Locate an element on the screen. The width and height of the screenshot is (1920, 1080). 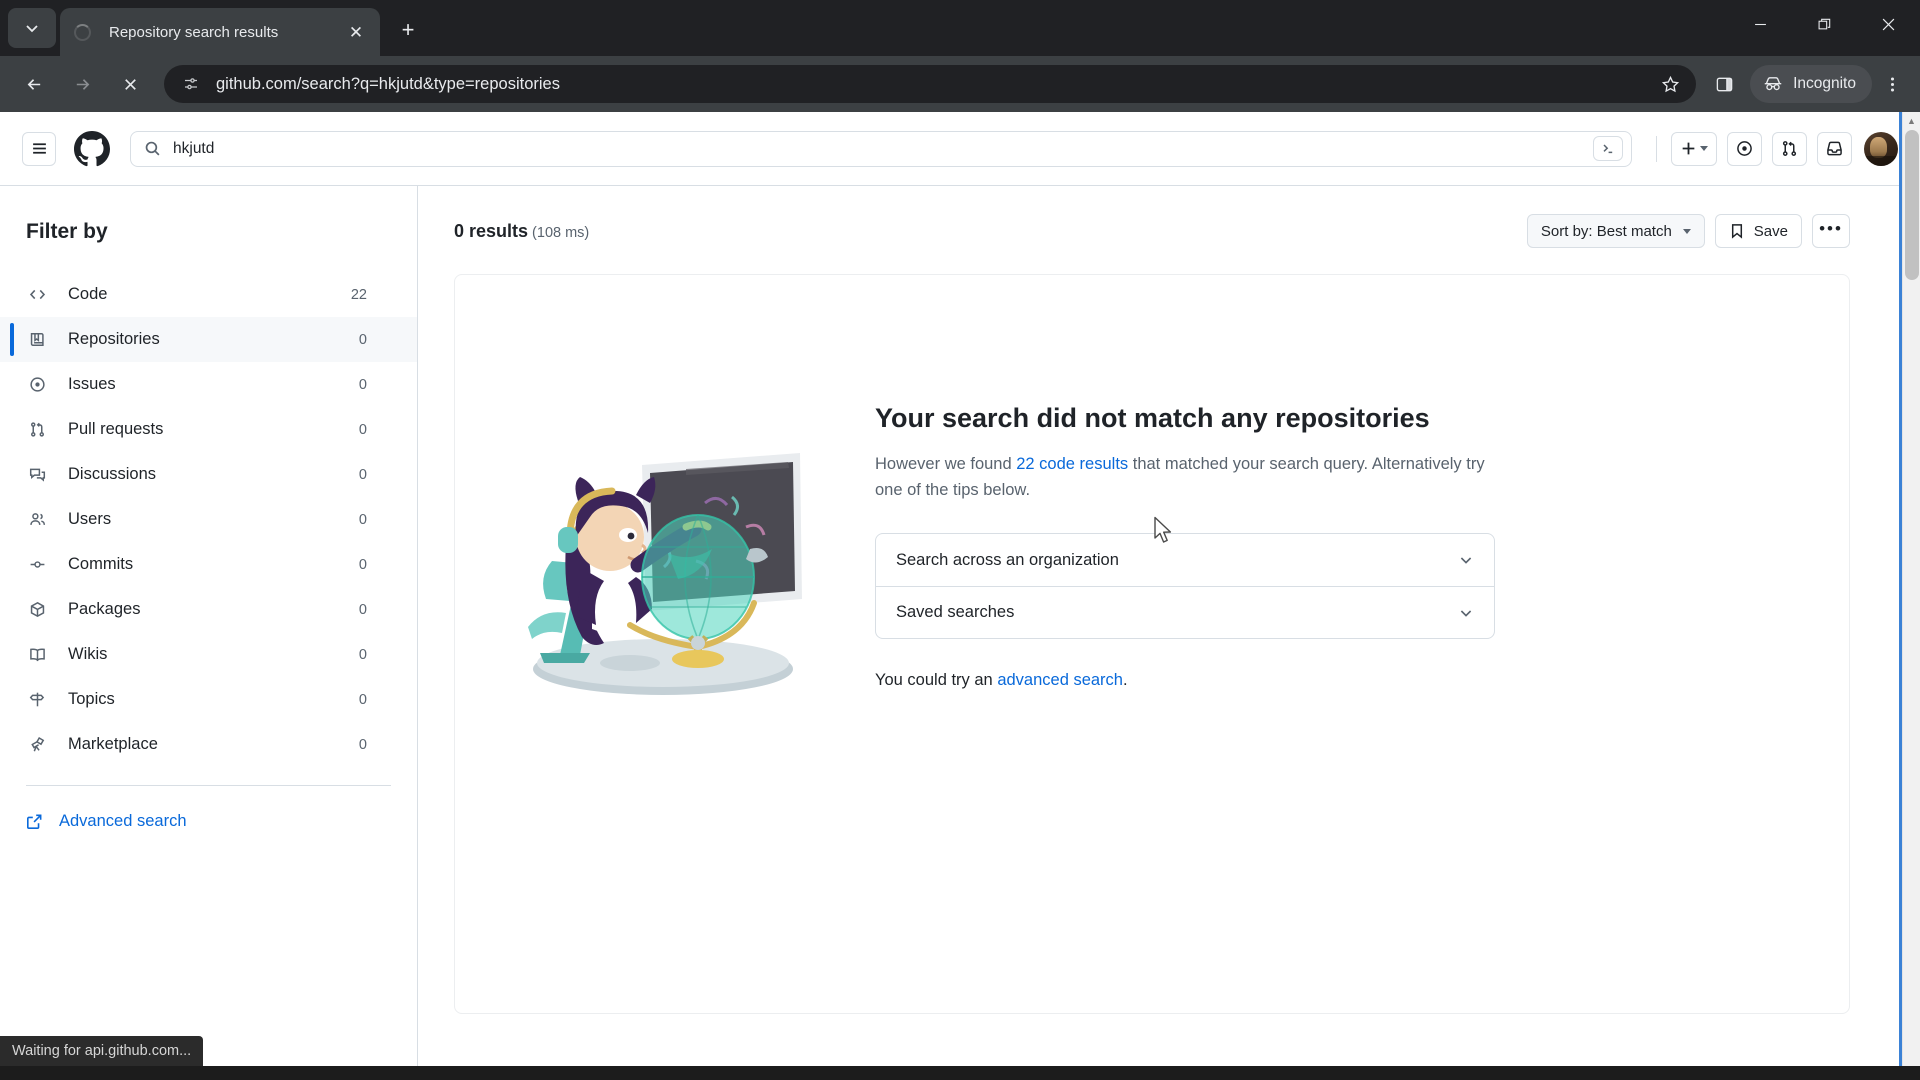
sidebar-item-label: Discussions is located at coordinates (112, 474).